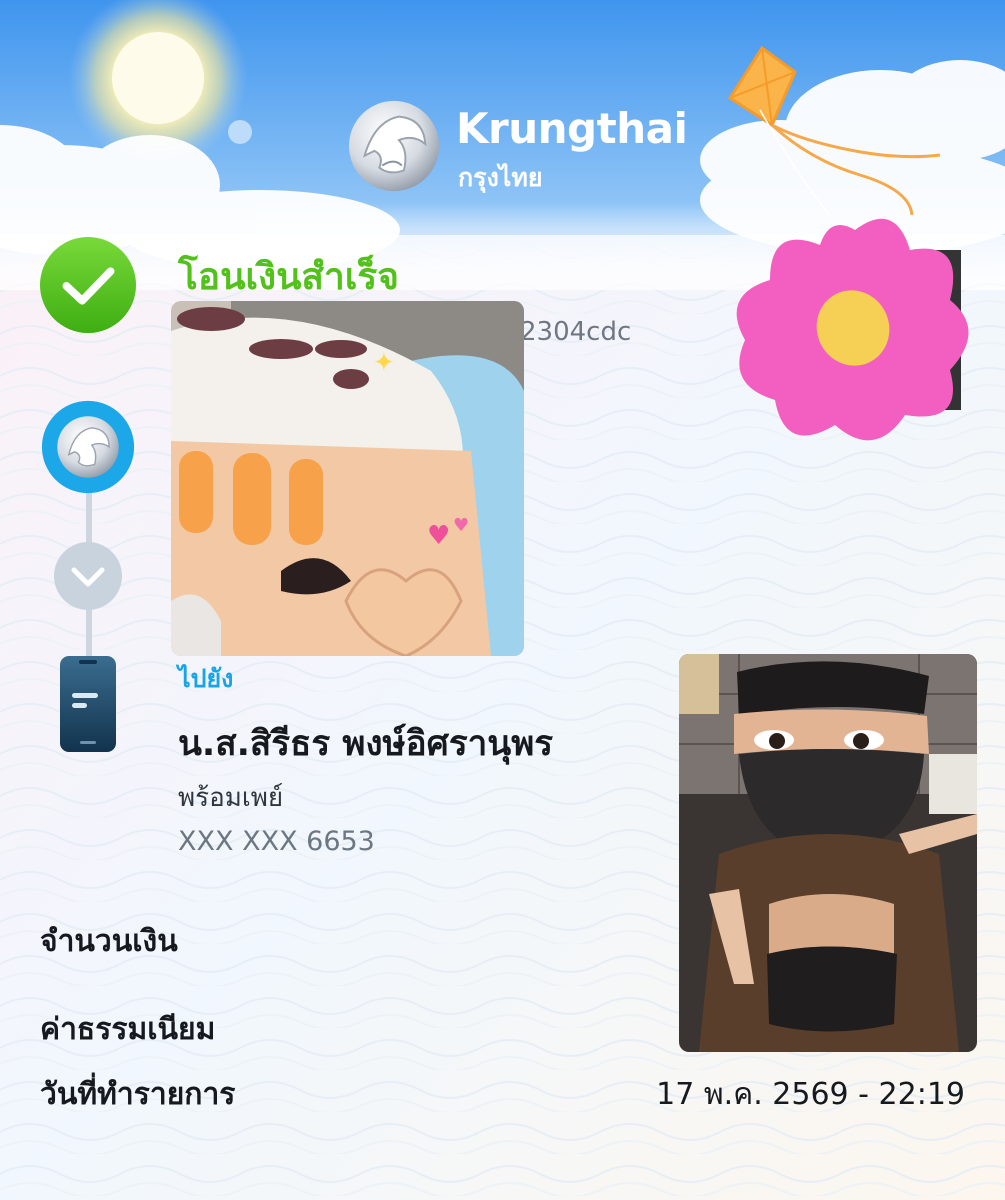 This screenshot has width=1005, height=1200. I want to click on flower-sticker, so click(852, 329).